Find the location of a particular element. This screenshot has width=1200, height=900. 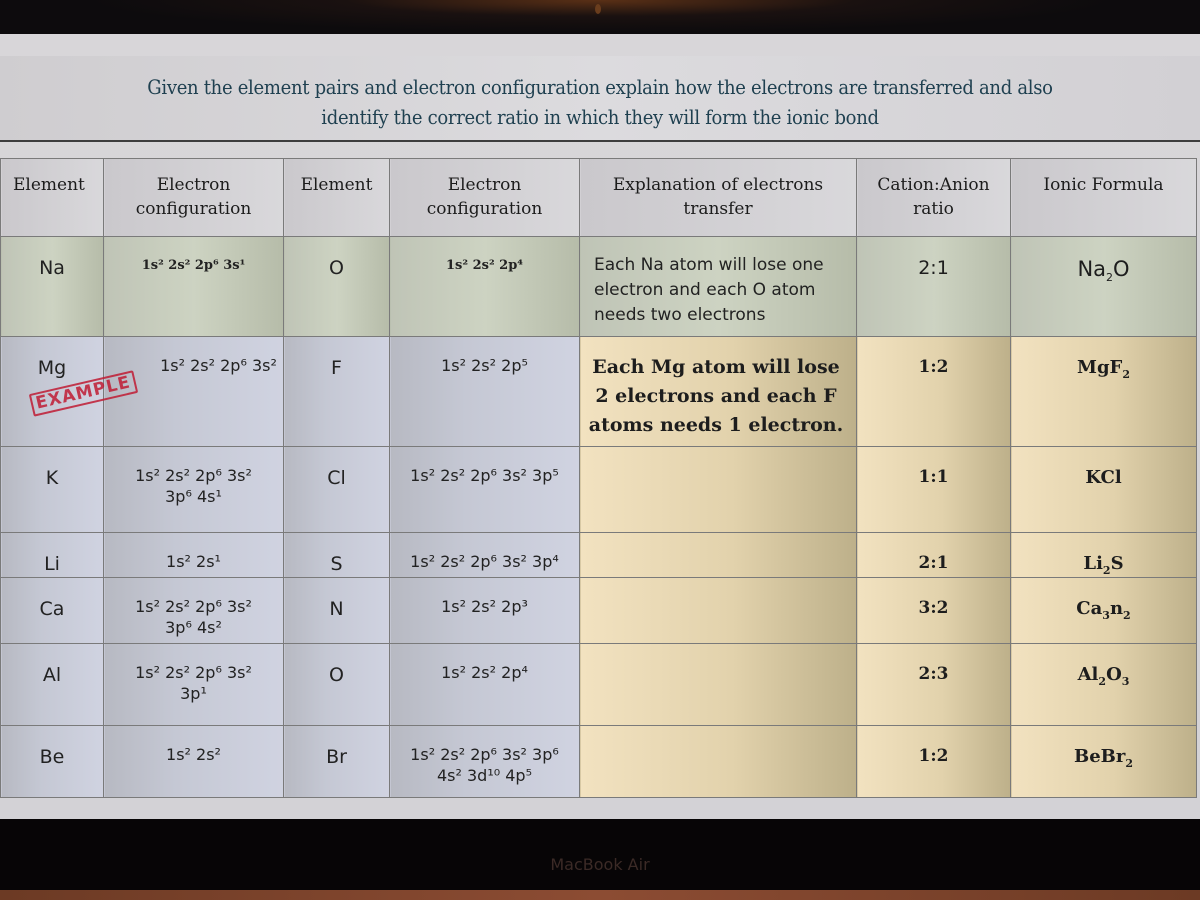

header-explanation-line1: Explanation of electrons is located at coordinates (718, 185).